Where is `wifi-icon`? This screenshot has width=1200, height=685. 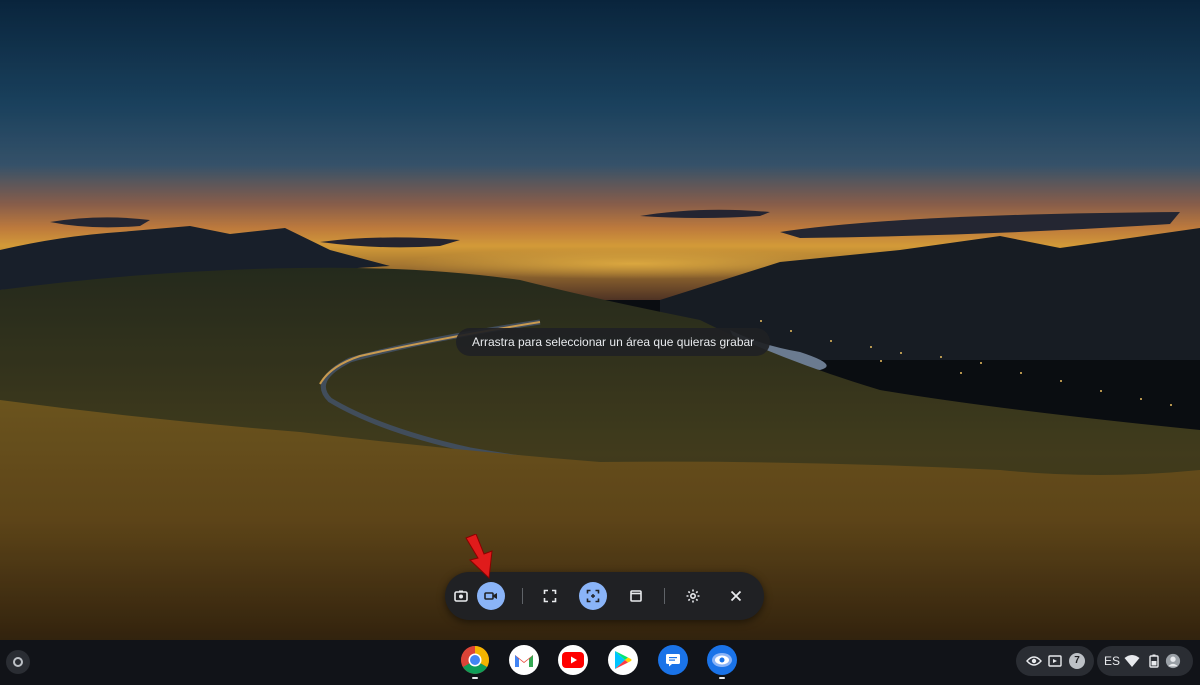
wifi-icon is located at coordinates (1132, 661).